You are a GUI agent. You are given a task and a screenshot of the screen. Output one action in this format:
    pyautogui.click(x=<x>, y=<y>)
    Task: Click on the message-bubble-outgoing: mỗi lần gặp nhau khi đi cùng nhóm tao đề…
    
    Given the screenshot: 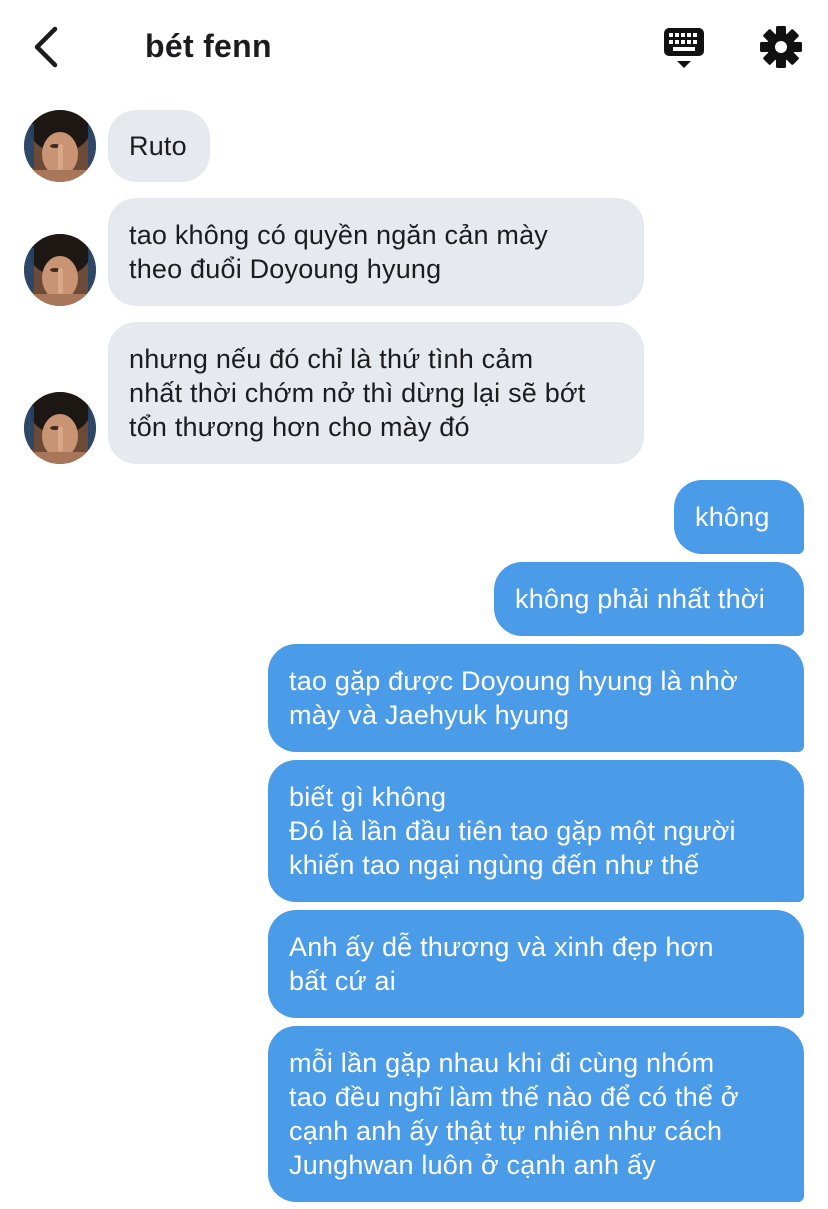 What is the action you would take?
    pyautogui.click(x=536, y=1114)
    